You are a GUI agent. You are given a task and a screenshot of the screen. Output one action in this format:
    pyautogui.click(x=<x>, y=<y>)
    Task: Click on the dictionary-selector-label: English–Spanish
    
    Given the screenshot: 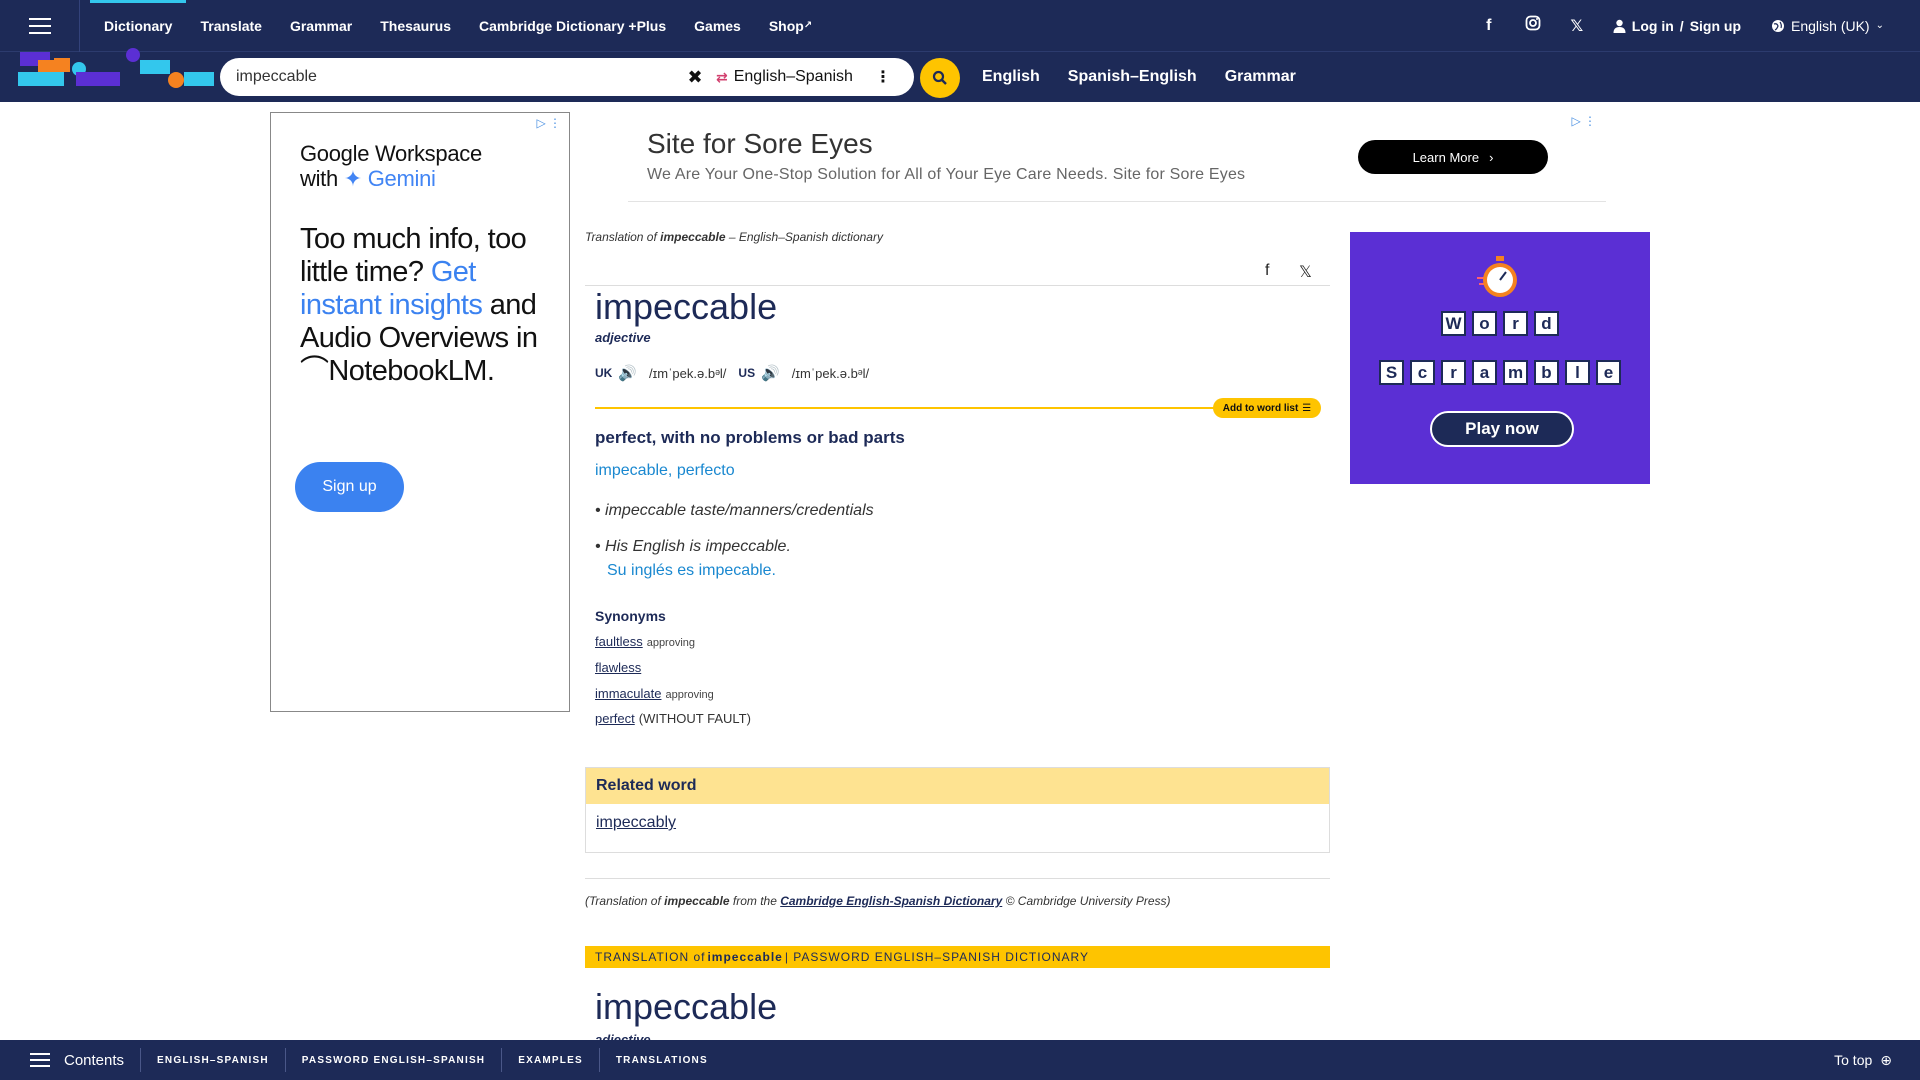 What is the action you would take?
    pyautogui.click(x=793, y=76)
    